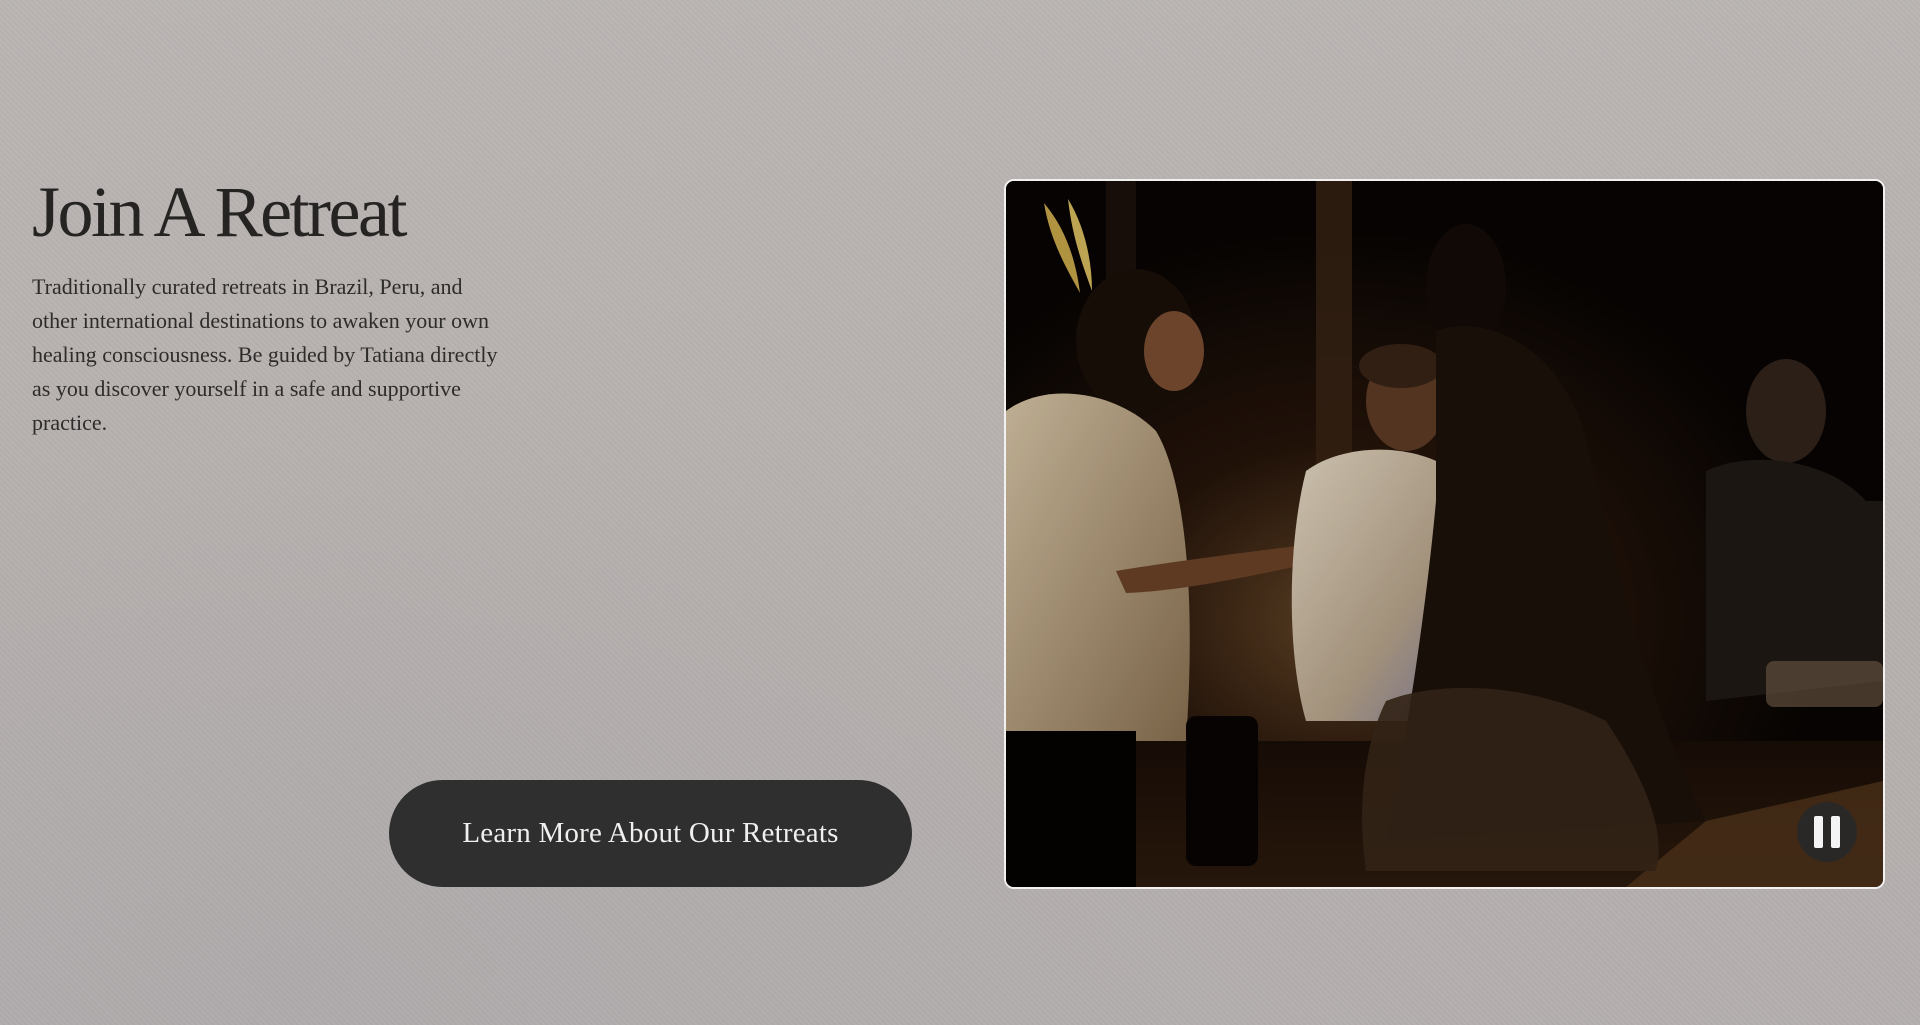  What do you see at coordinates (1827, 832) in the screenshot?
I see `video-pause-button` at bounding box center [1827, 832].